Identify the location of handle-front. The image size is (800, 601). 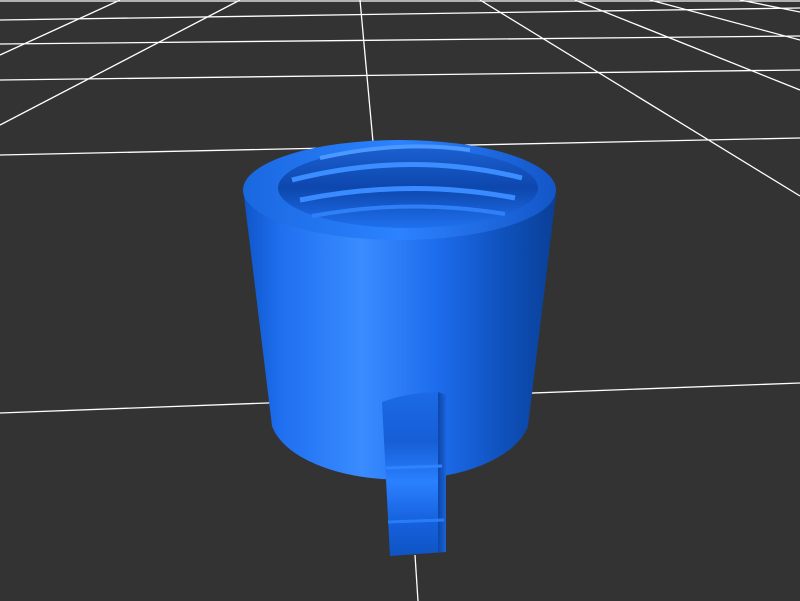
(414, 474).